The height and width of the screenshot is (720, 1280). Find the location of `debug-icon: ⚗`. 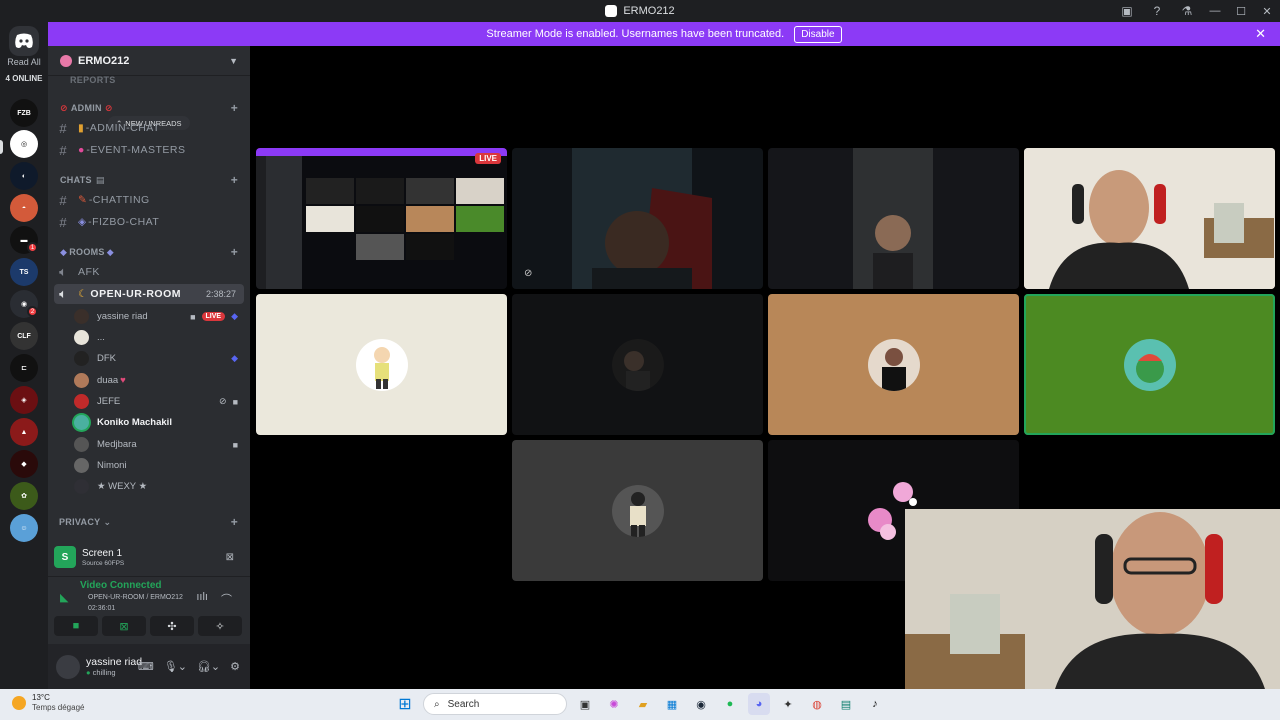

debug-icon: ⚗ is located at coordinates (1187, 11).